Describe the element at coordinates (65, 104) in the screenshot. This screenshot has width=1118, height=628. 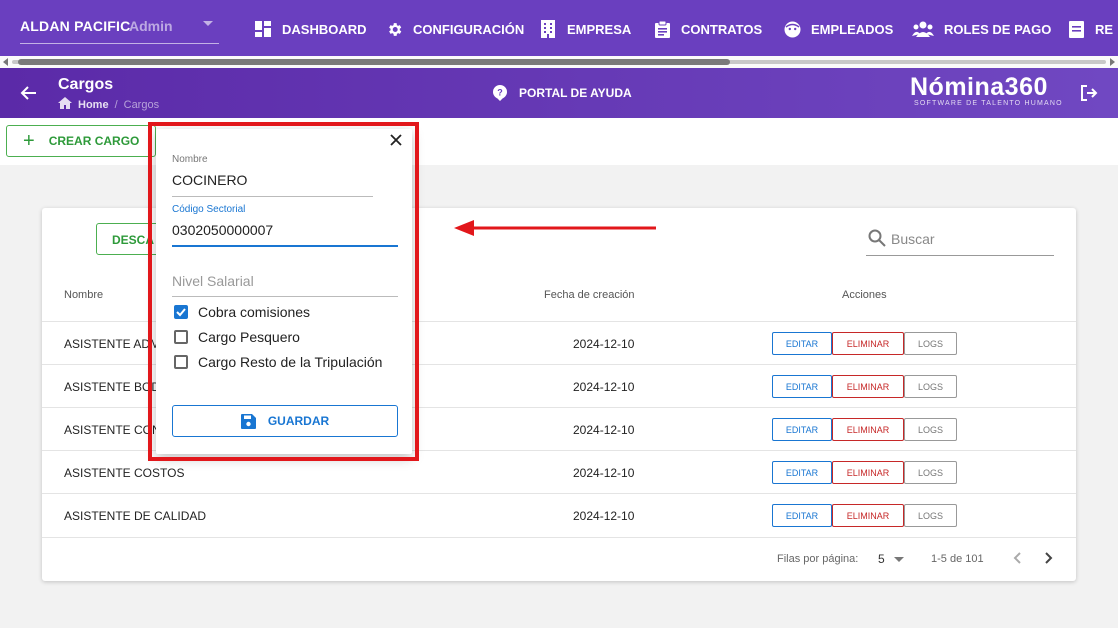
I see `home-icon` at that location.